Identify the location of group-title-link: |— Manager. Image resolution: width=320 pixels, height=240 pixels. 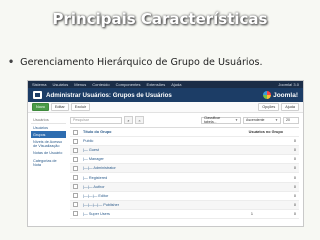
(153, 159).